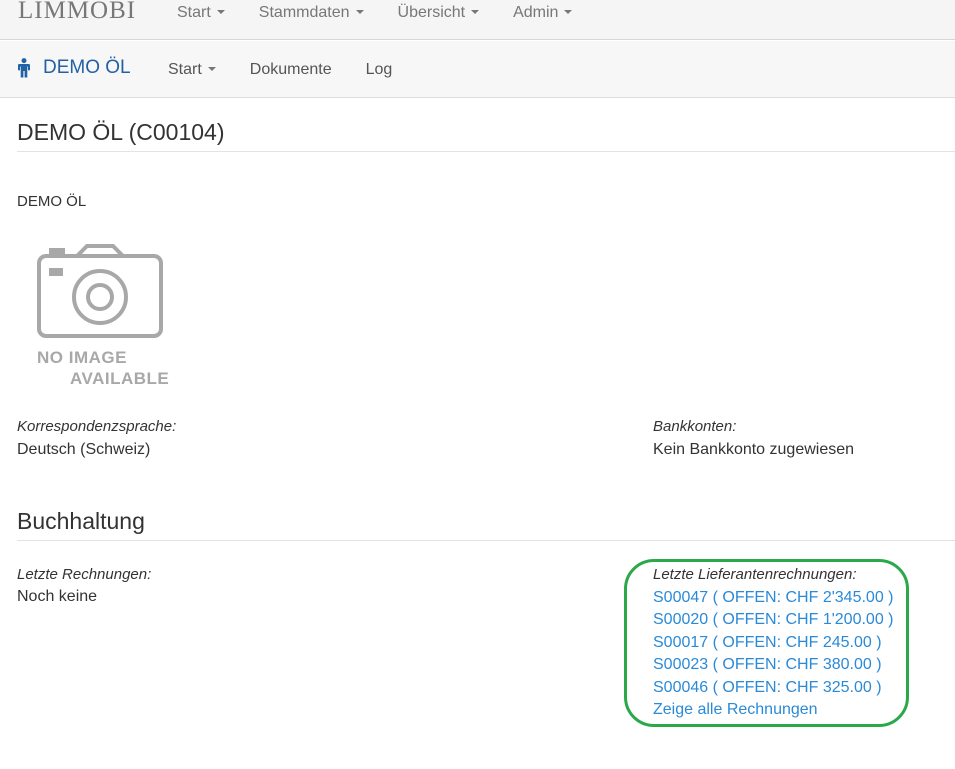 This screenshot has width=955, height=769. Describe the element at coordinates (754, 449) in the screenshot. I see `bank-accounts-value: Kein Bankkonto zugewiesen` at that location.